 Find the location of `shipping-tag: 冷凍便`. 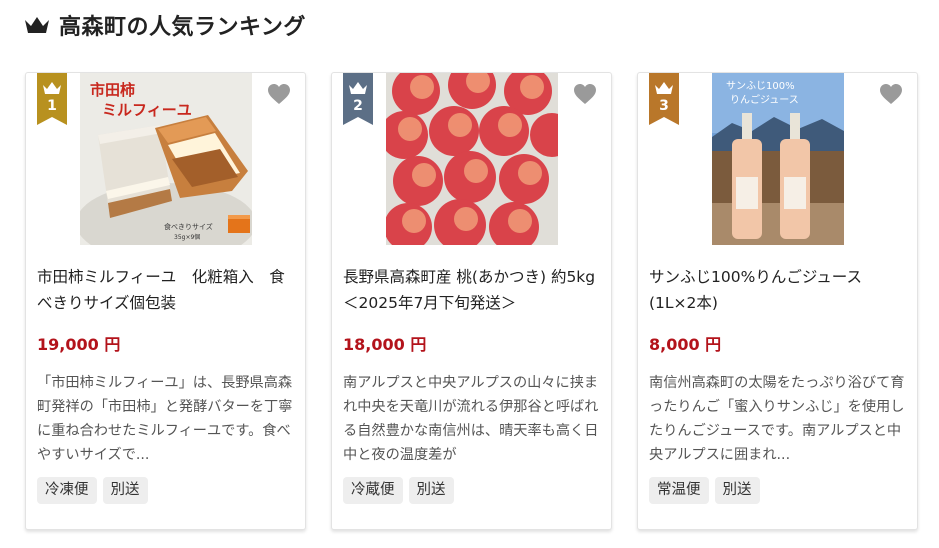

shipping-tag: 冷凍便 is located at coordinates (67, 490).